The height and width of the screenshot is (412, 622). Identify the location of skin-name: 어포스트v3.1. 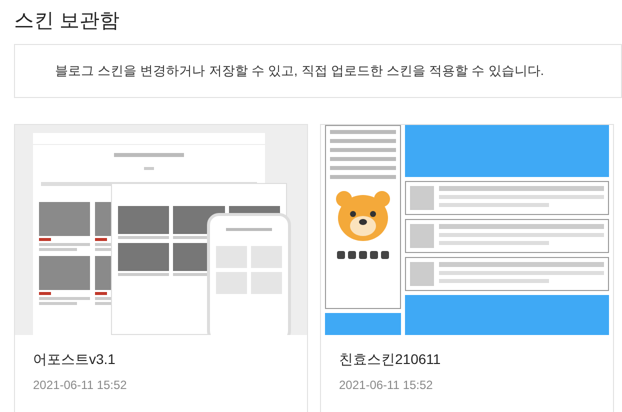
(74, 359).